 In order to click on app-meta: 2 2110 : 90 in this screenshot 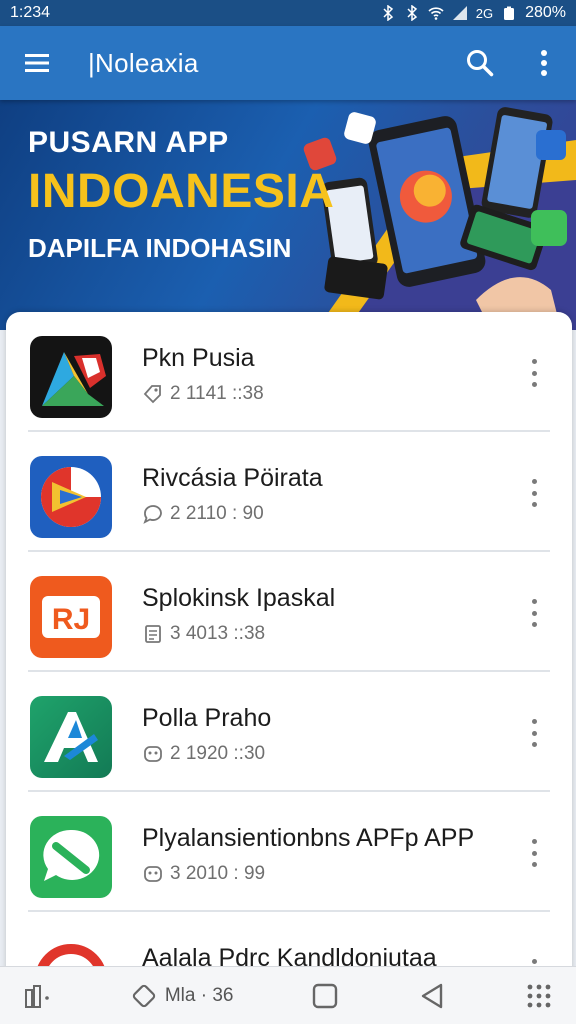, I will do `click(232, 514)`.